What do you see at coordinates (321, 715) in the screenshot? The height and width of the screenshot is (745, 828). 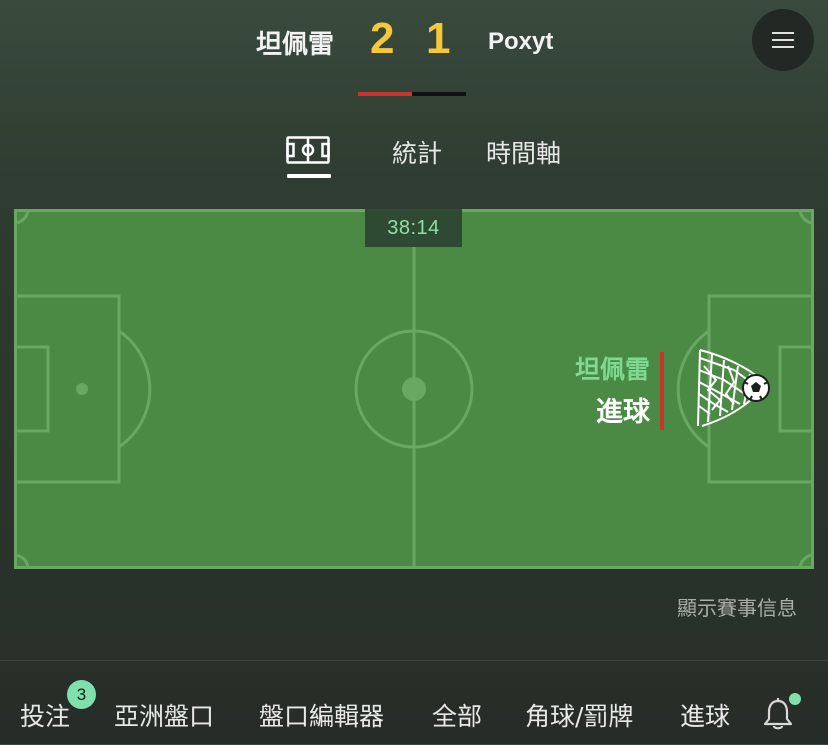 I see `nav-item-bet-builder: 盤口編輯器` at bounding box center [321, 715].